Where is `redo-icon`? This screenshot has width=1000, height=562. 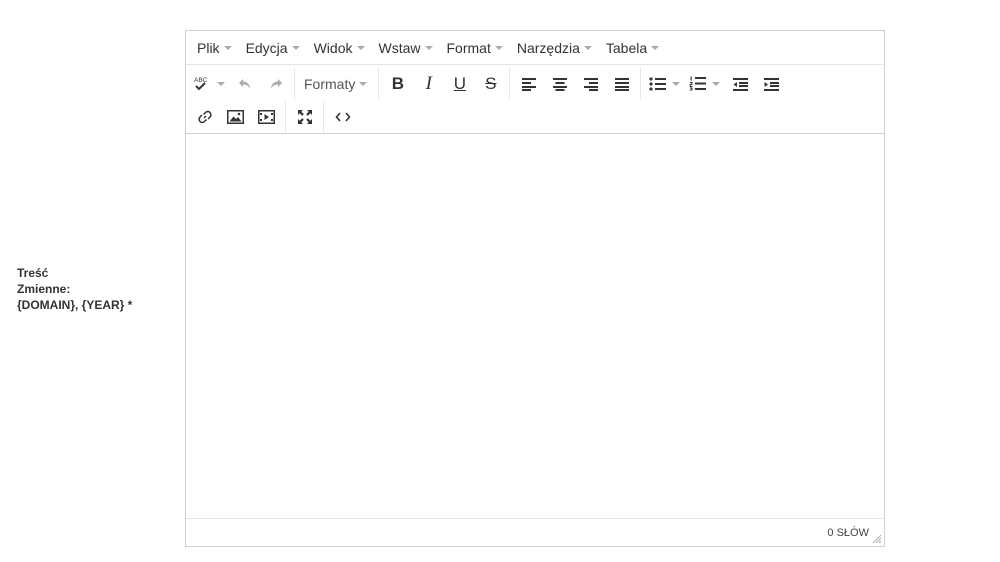
redo-icon is located at coordinates (276, 83).